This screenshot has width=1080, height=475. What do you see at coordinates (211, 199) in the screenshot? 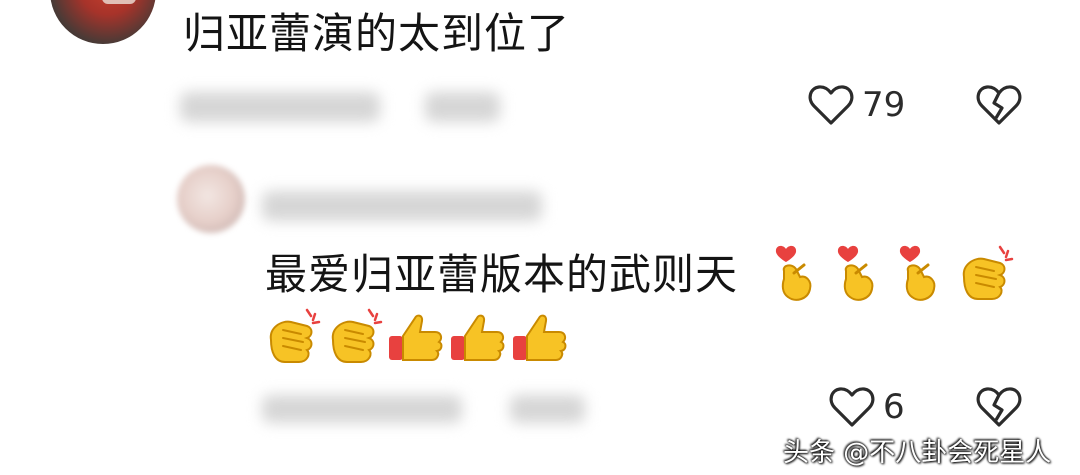
I see `comment-2-avatar` at bounding box center [211, 199].